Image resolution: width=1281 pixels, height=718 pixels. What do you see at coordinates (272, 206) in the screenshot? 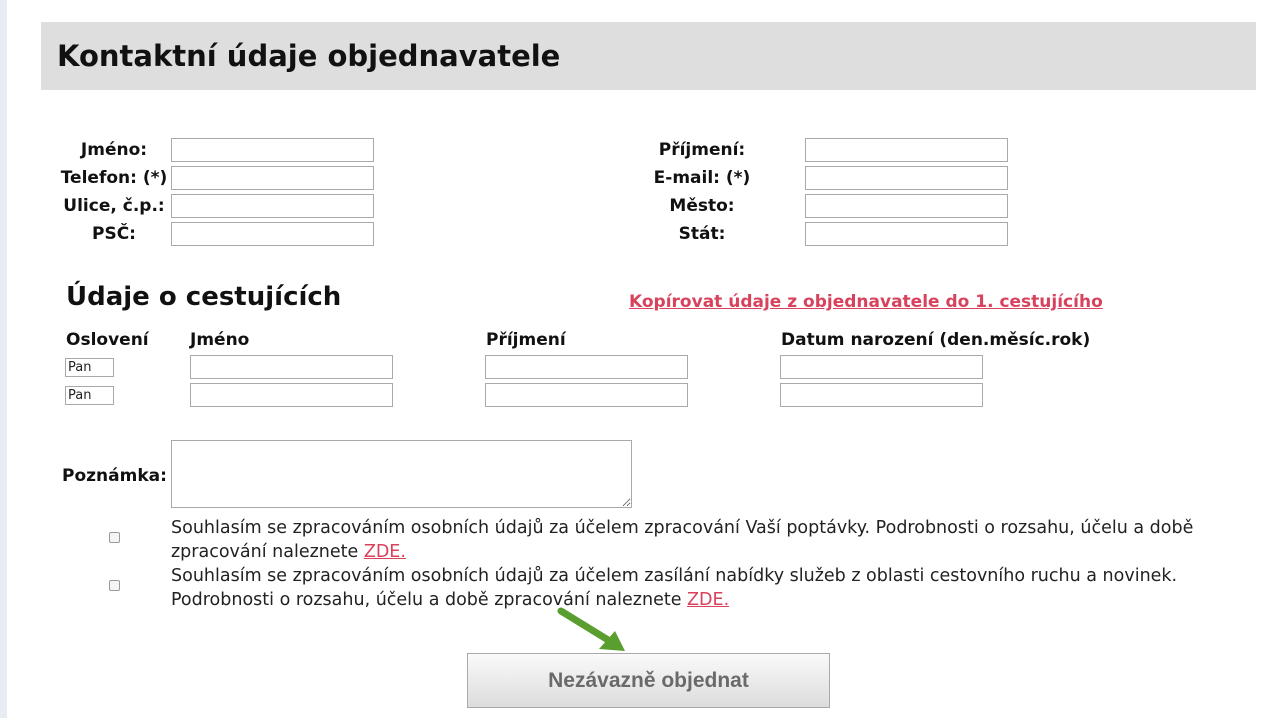
I see `street-input` at bounding box center [272, 206].